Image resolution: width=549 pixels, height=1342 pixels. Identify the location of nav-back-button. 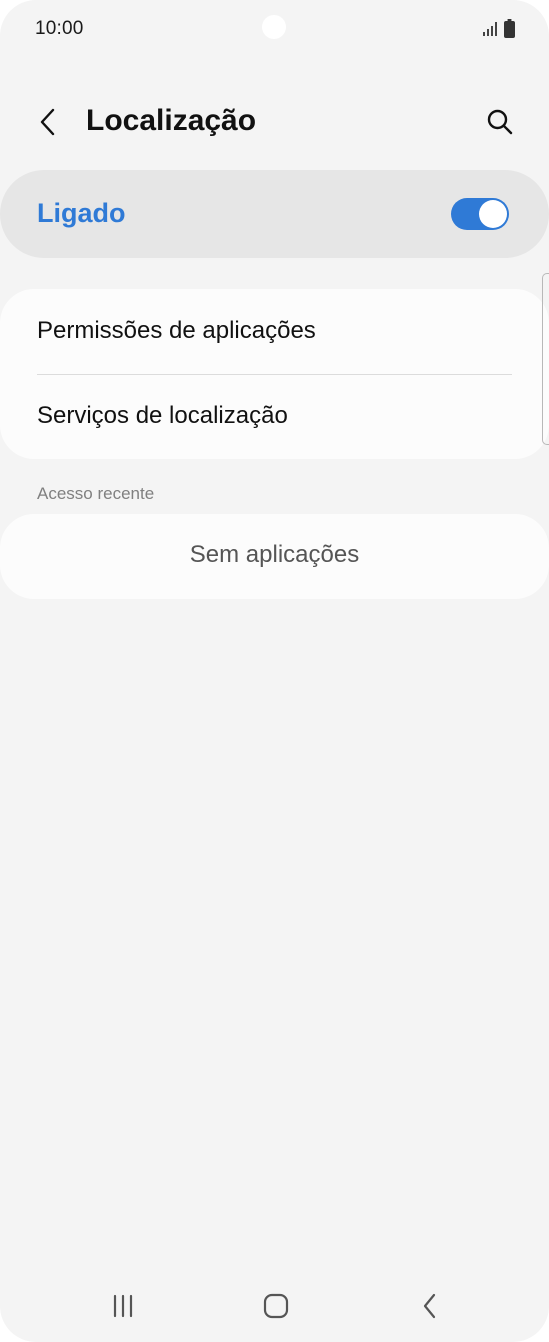
(430, 1306).